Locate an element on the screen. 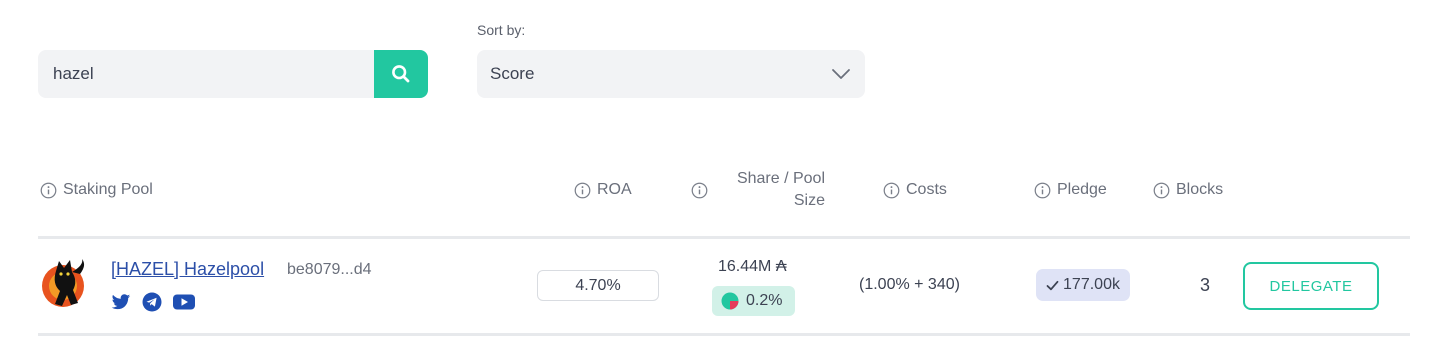 This screenshot has width=1442, height=356. sort-select: Score is located at coordinates (671, 74).